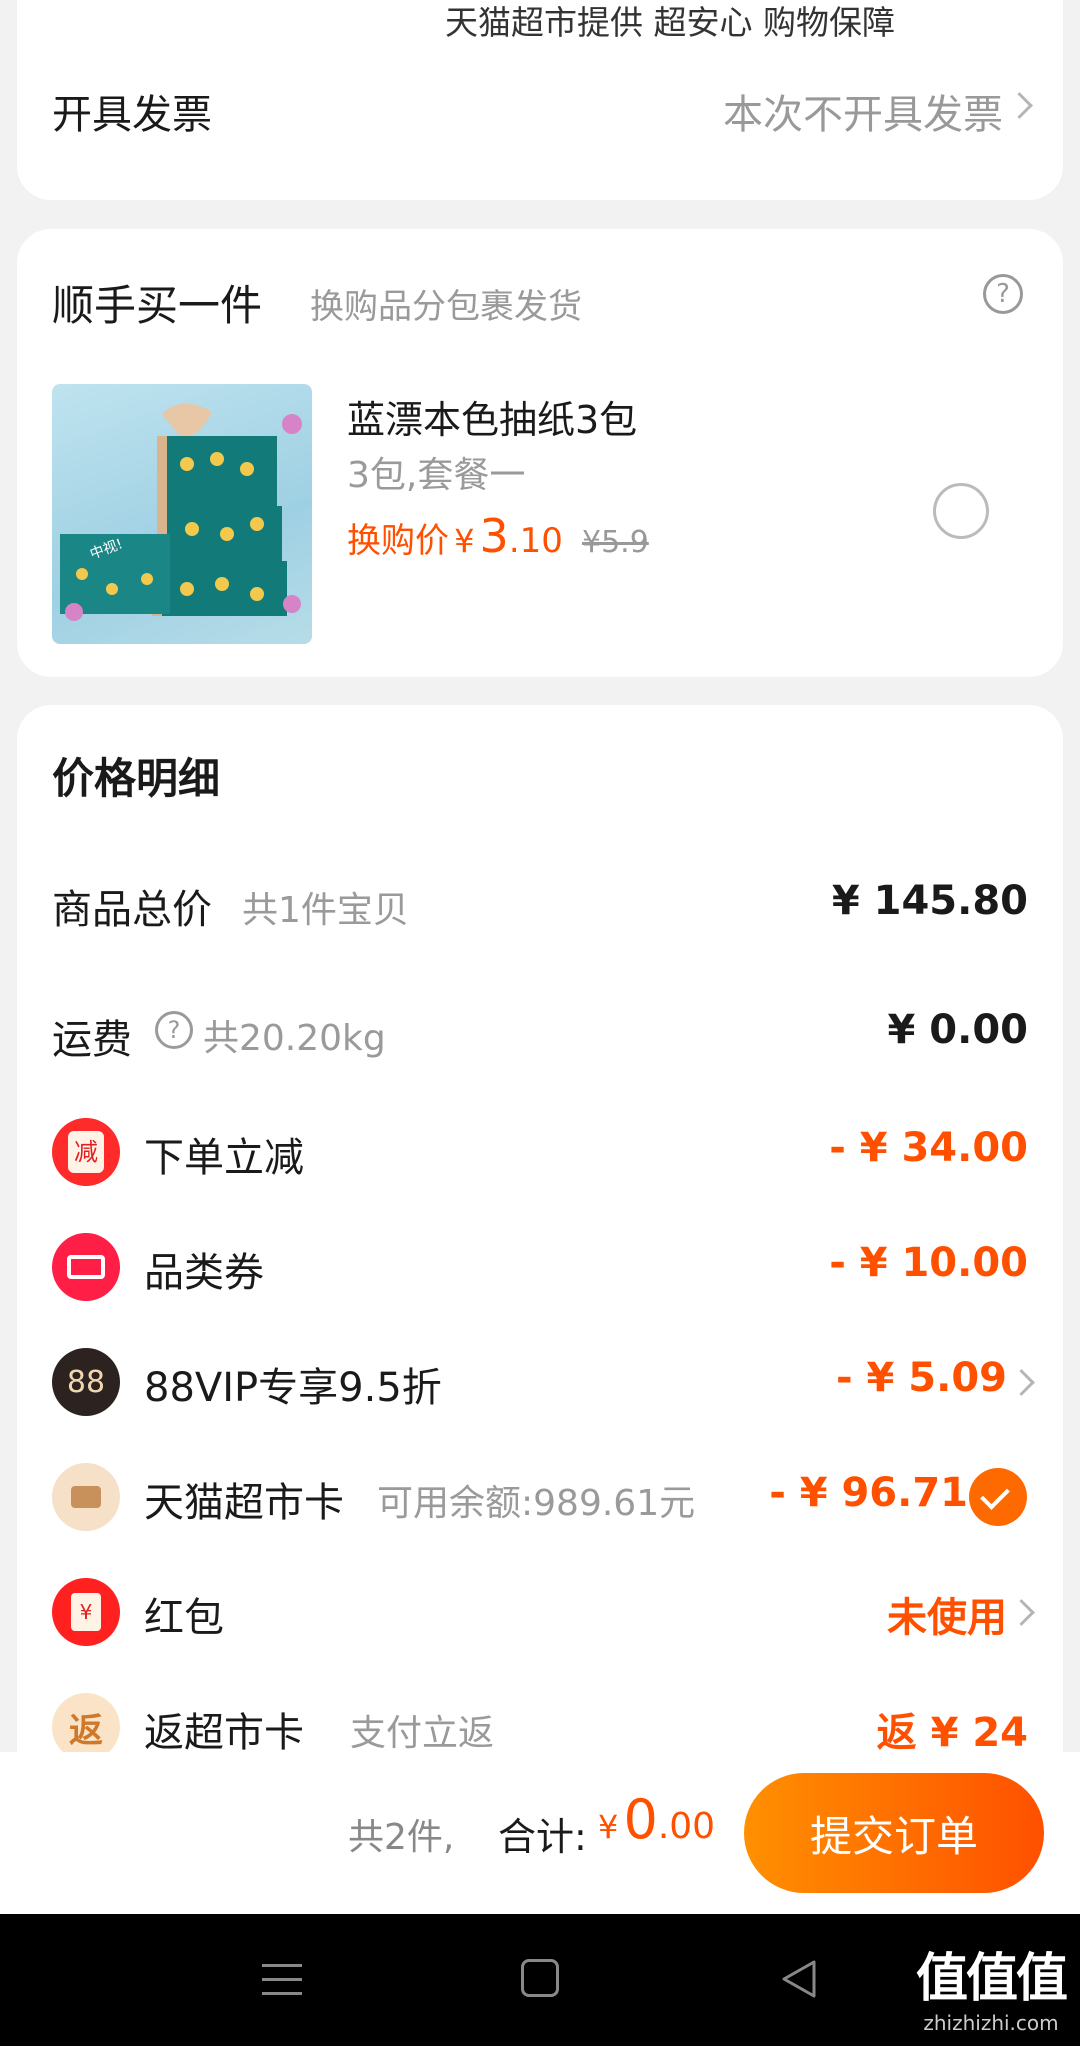 The height and width of the screenshot is (2046, 1080). I want to click on shipping-sub: 共20.20kg, so click(294, 1038).